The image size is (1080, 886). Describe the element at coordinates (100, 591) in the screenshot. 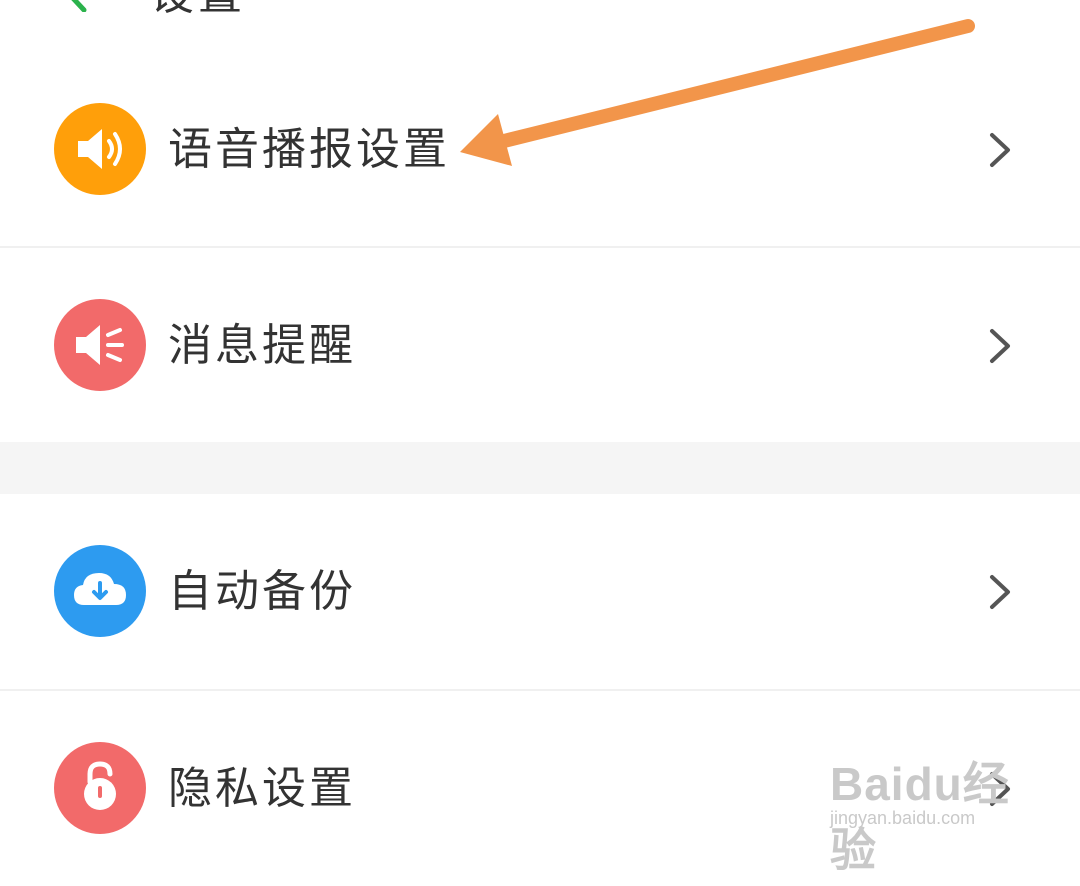

I see `cloud-download-icon` at that location.